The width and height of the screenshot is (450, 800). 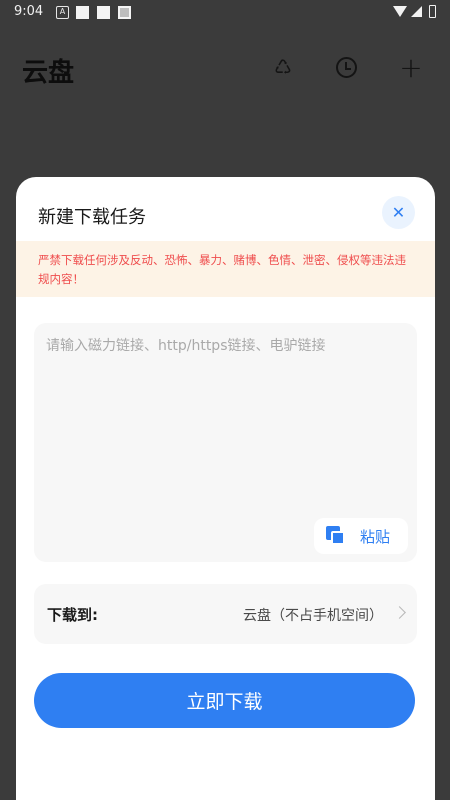 I want to click on chevron-right-icon, so click(x=399, y=612).